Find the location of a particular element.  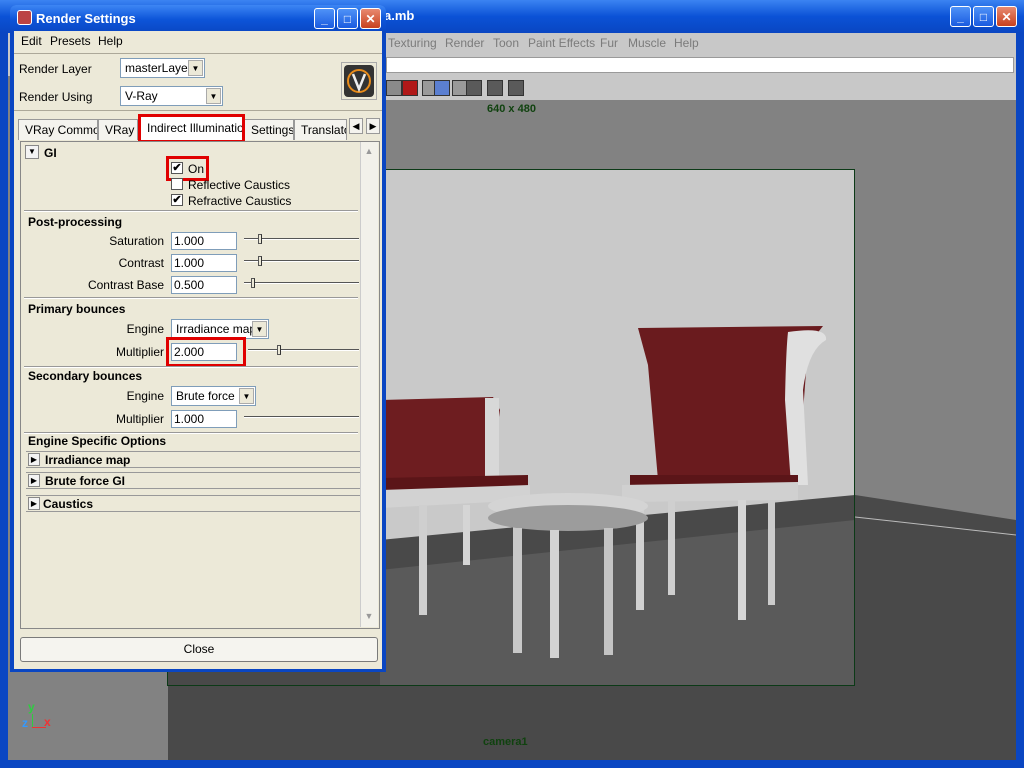

caustics-rollout: ▶ Caustics is located at coordinates (193, 503).